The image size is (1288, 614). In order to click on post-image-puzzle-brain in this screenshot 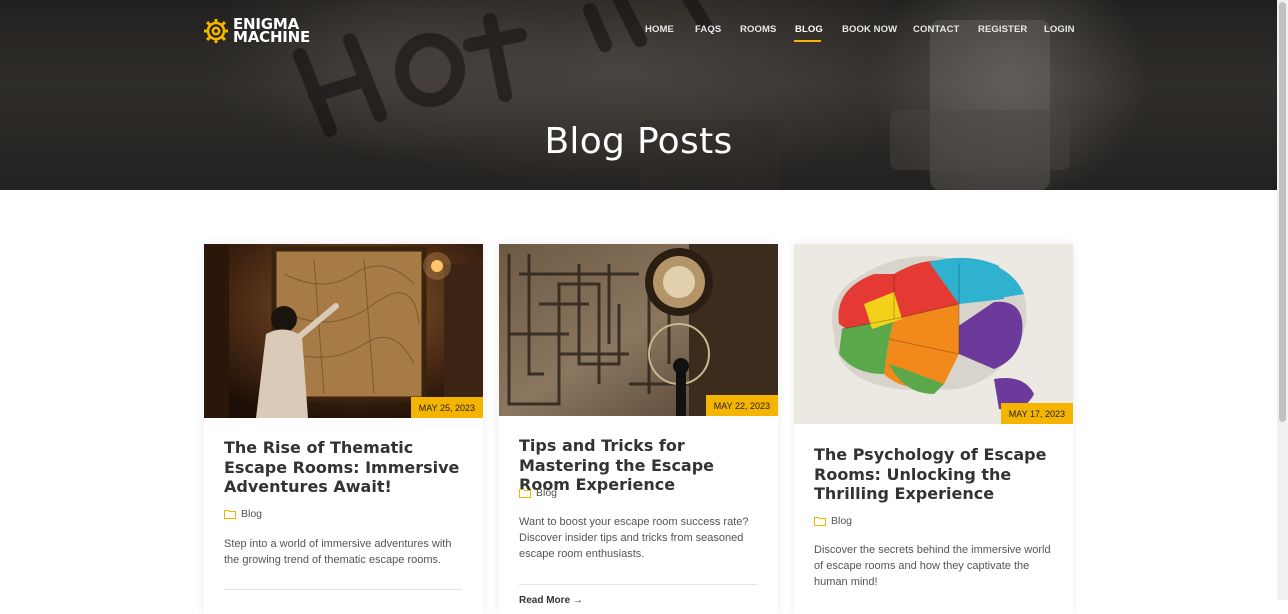, I will do `click(933, 334)`.